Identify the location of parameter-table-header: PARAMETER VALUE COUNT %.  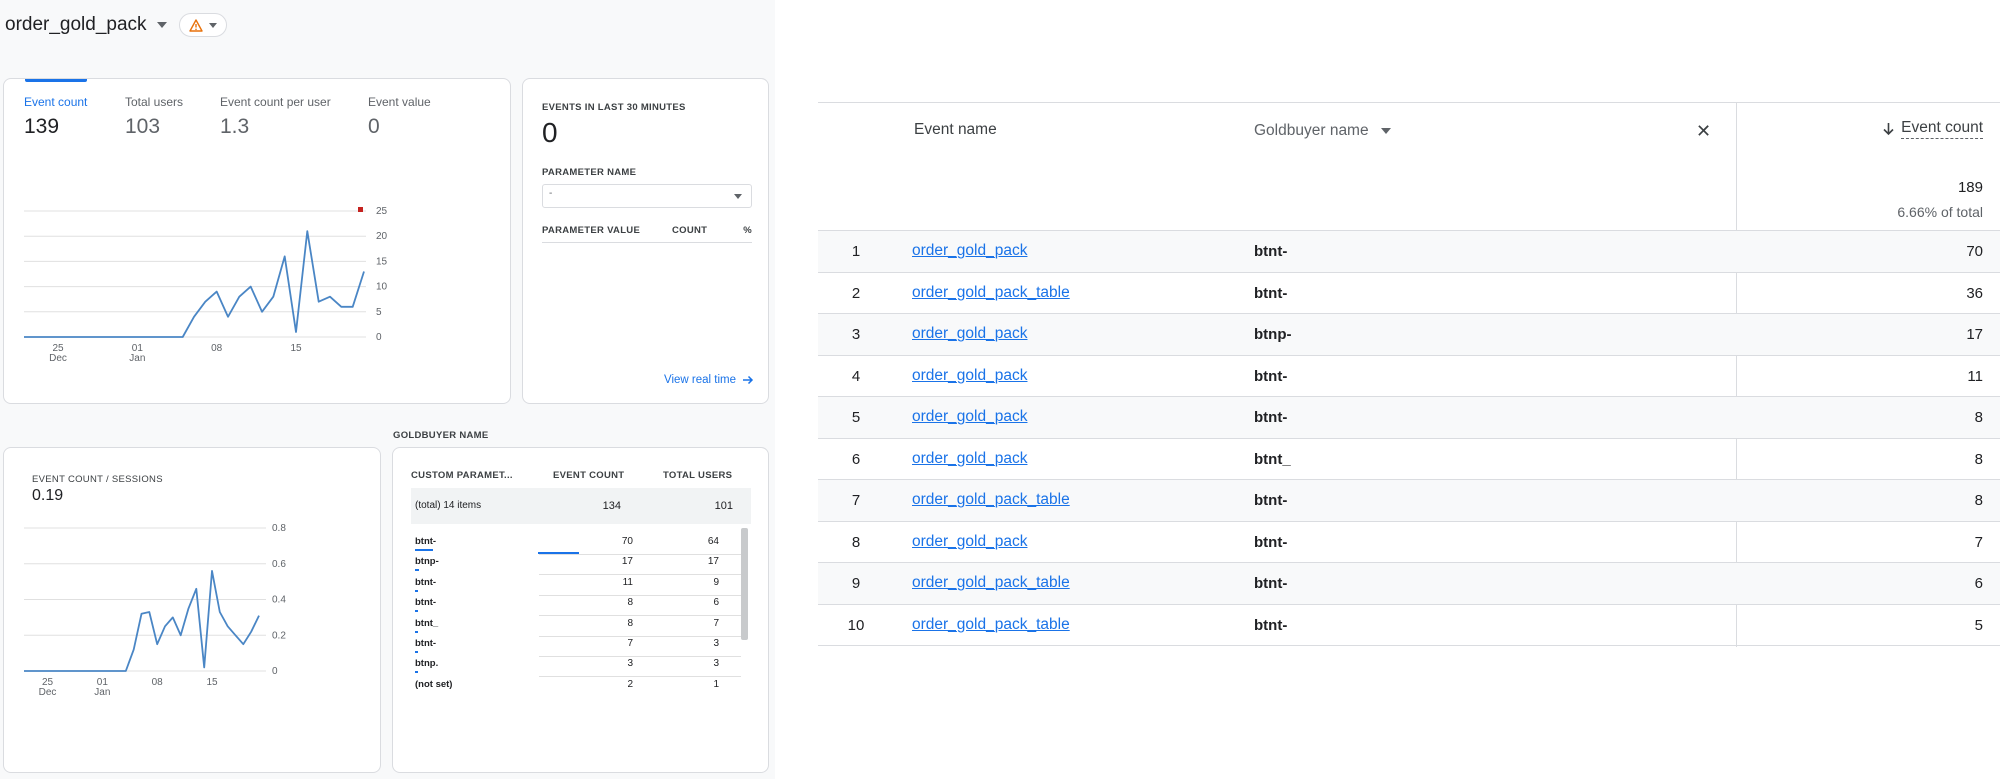
(647, 234).